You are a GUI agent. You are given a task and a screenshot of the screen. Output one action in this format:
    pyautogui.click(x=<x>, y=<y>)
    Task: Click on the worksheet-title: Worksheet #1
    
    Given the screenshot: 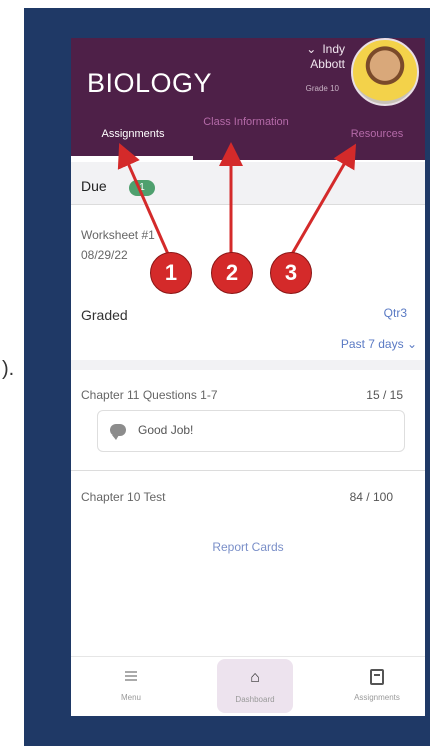 What is the action you would take?
    pyautogui.click(x=118, y=235)
    